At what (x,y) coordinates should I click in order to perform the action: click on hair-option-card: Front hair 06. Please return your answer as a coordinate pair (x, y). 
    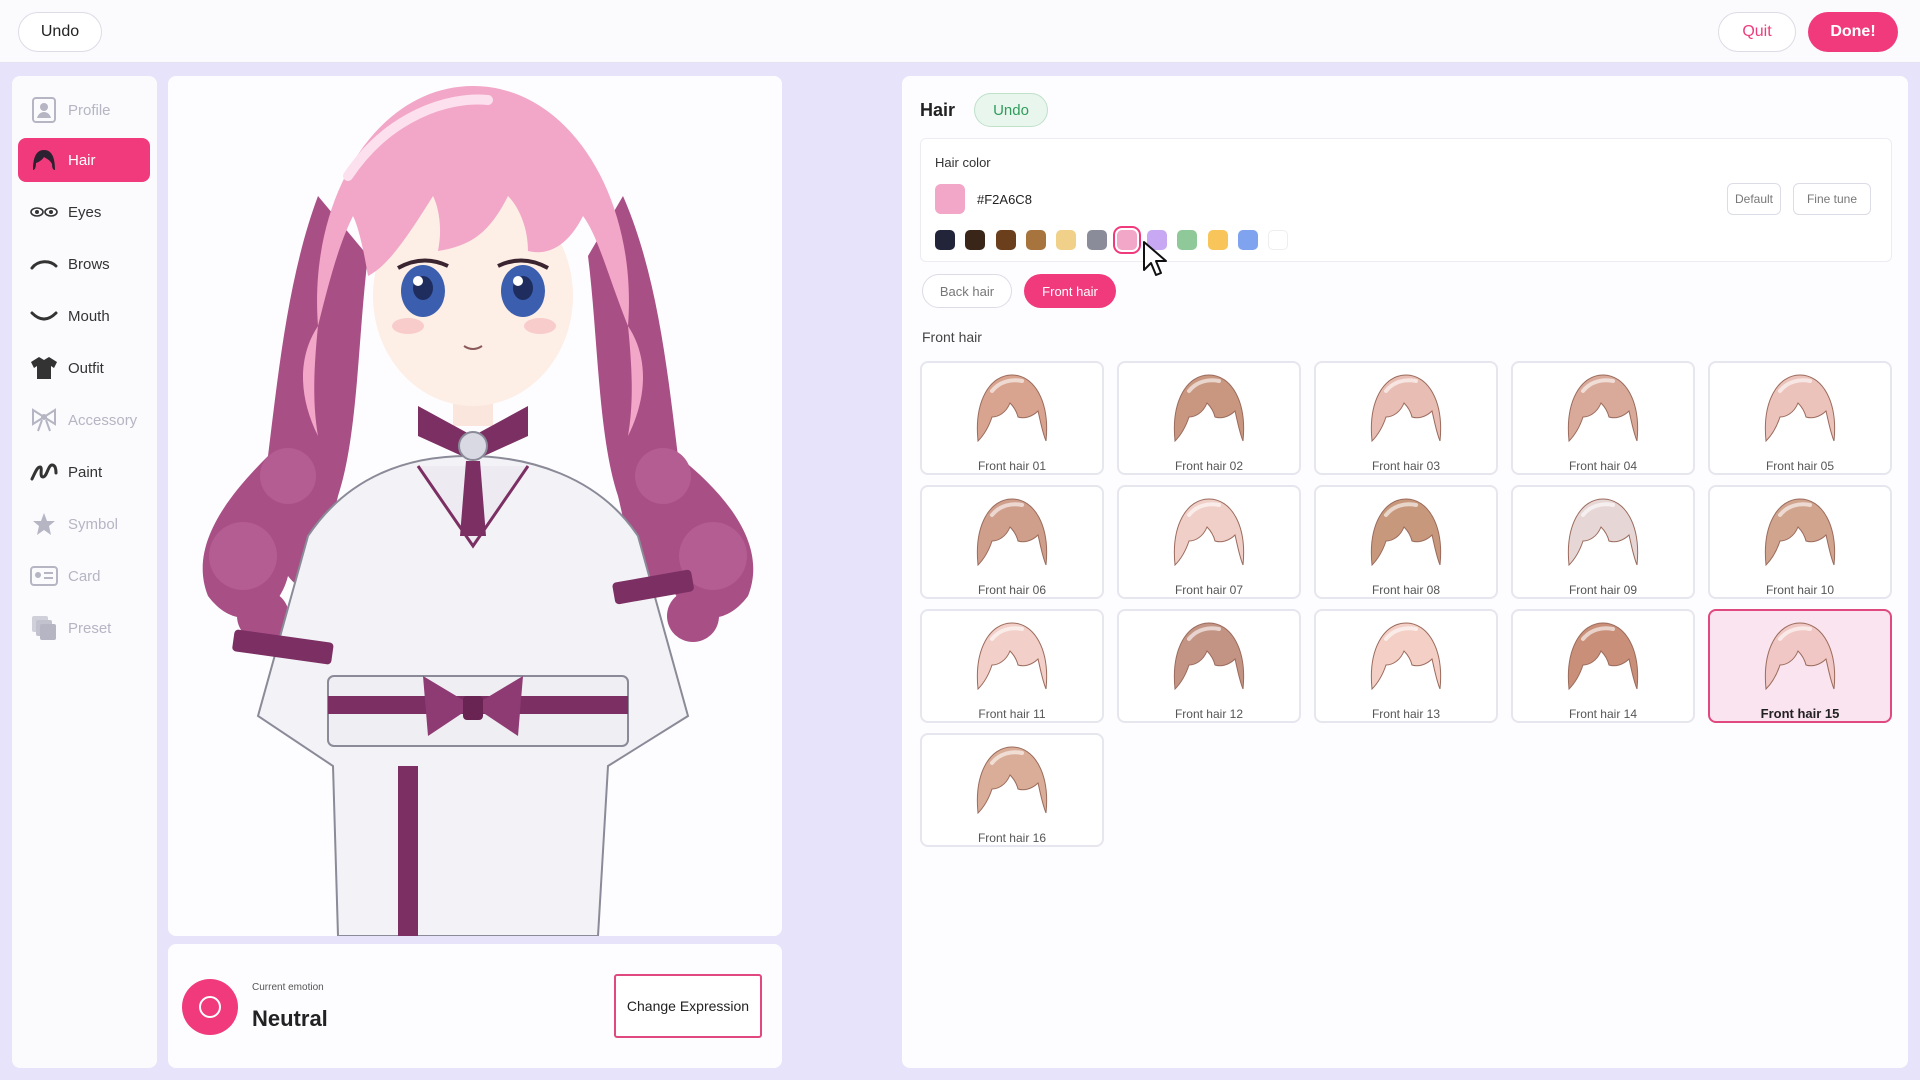
    Looking at the image, I should click on (1012, 542).